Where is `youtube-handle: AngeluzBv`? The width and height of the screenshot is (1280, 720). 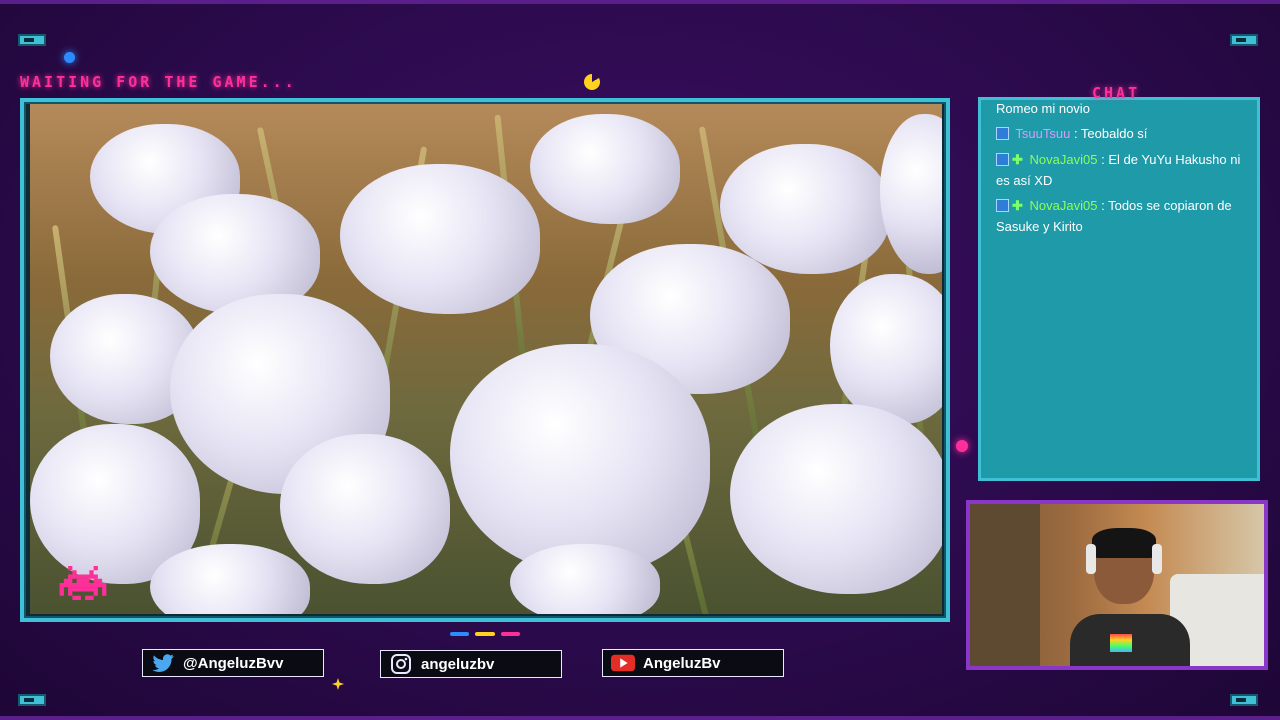 youtube-handle: AngeluzBv is located at coordinates (682, 663).